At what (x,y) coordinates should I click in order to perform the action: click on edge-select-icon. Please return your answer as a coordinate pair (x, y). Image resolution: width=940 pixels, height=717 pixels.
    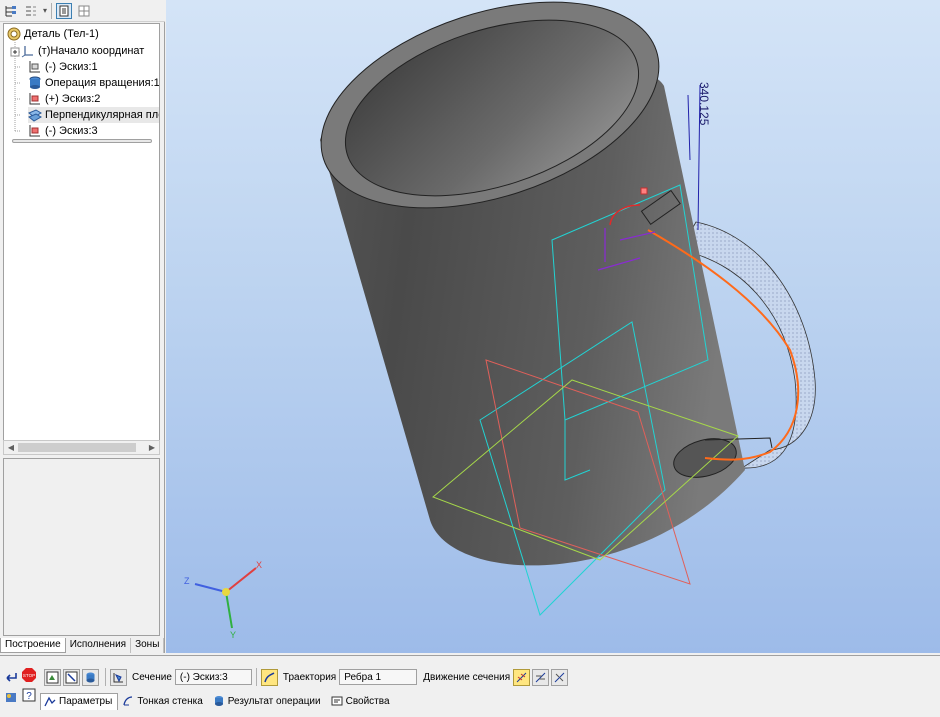
    Looking at the image, I should click on (71, 677).